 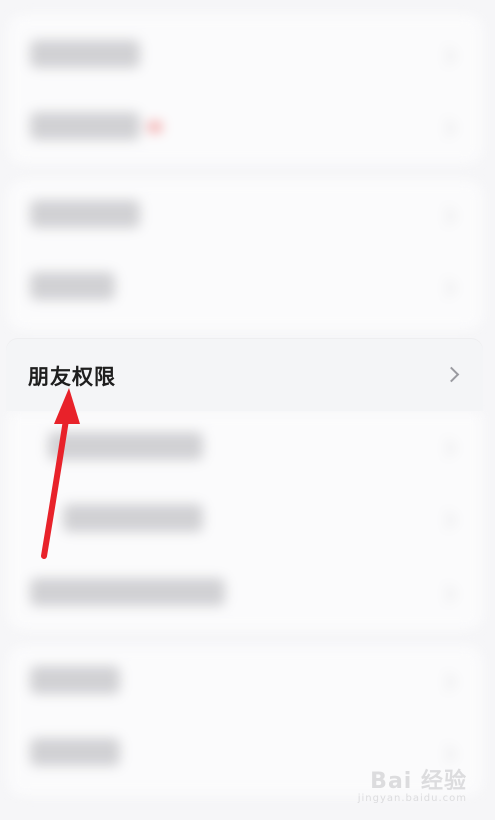 What do you see at coordinates (412, 798) in the screenshot?
I see `watermark-url: jingyan.baidu.com` at bounding box center [412, 798].